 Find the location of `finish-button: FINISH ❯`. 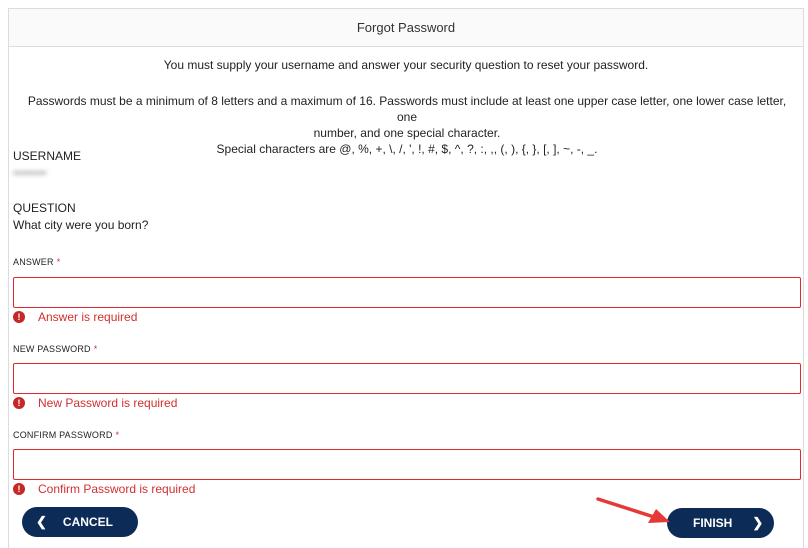

finish-button: FINISH ❯ is located at coordinates (720, 523).